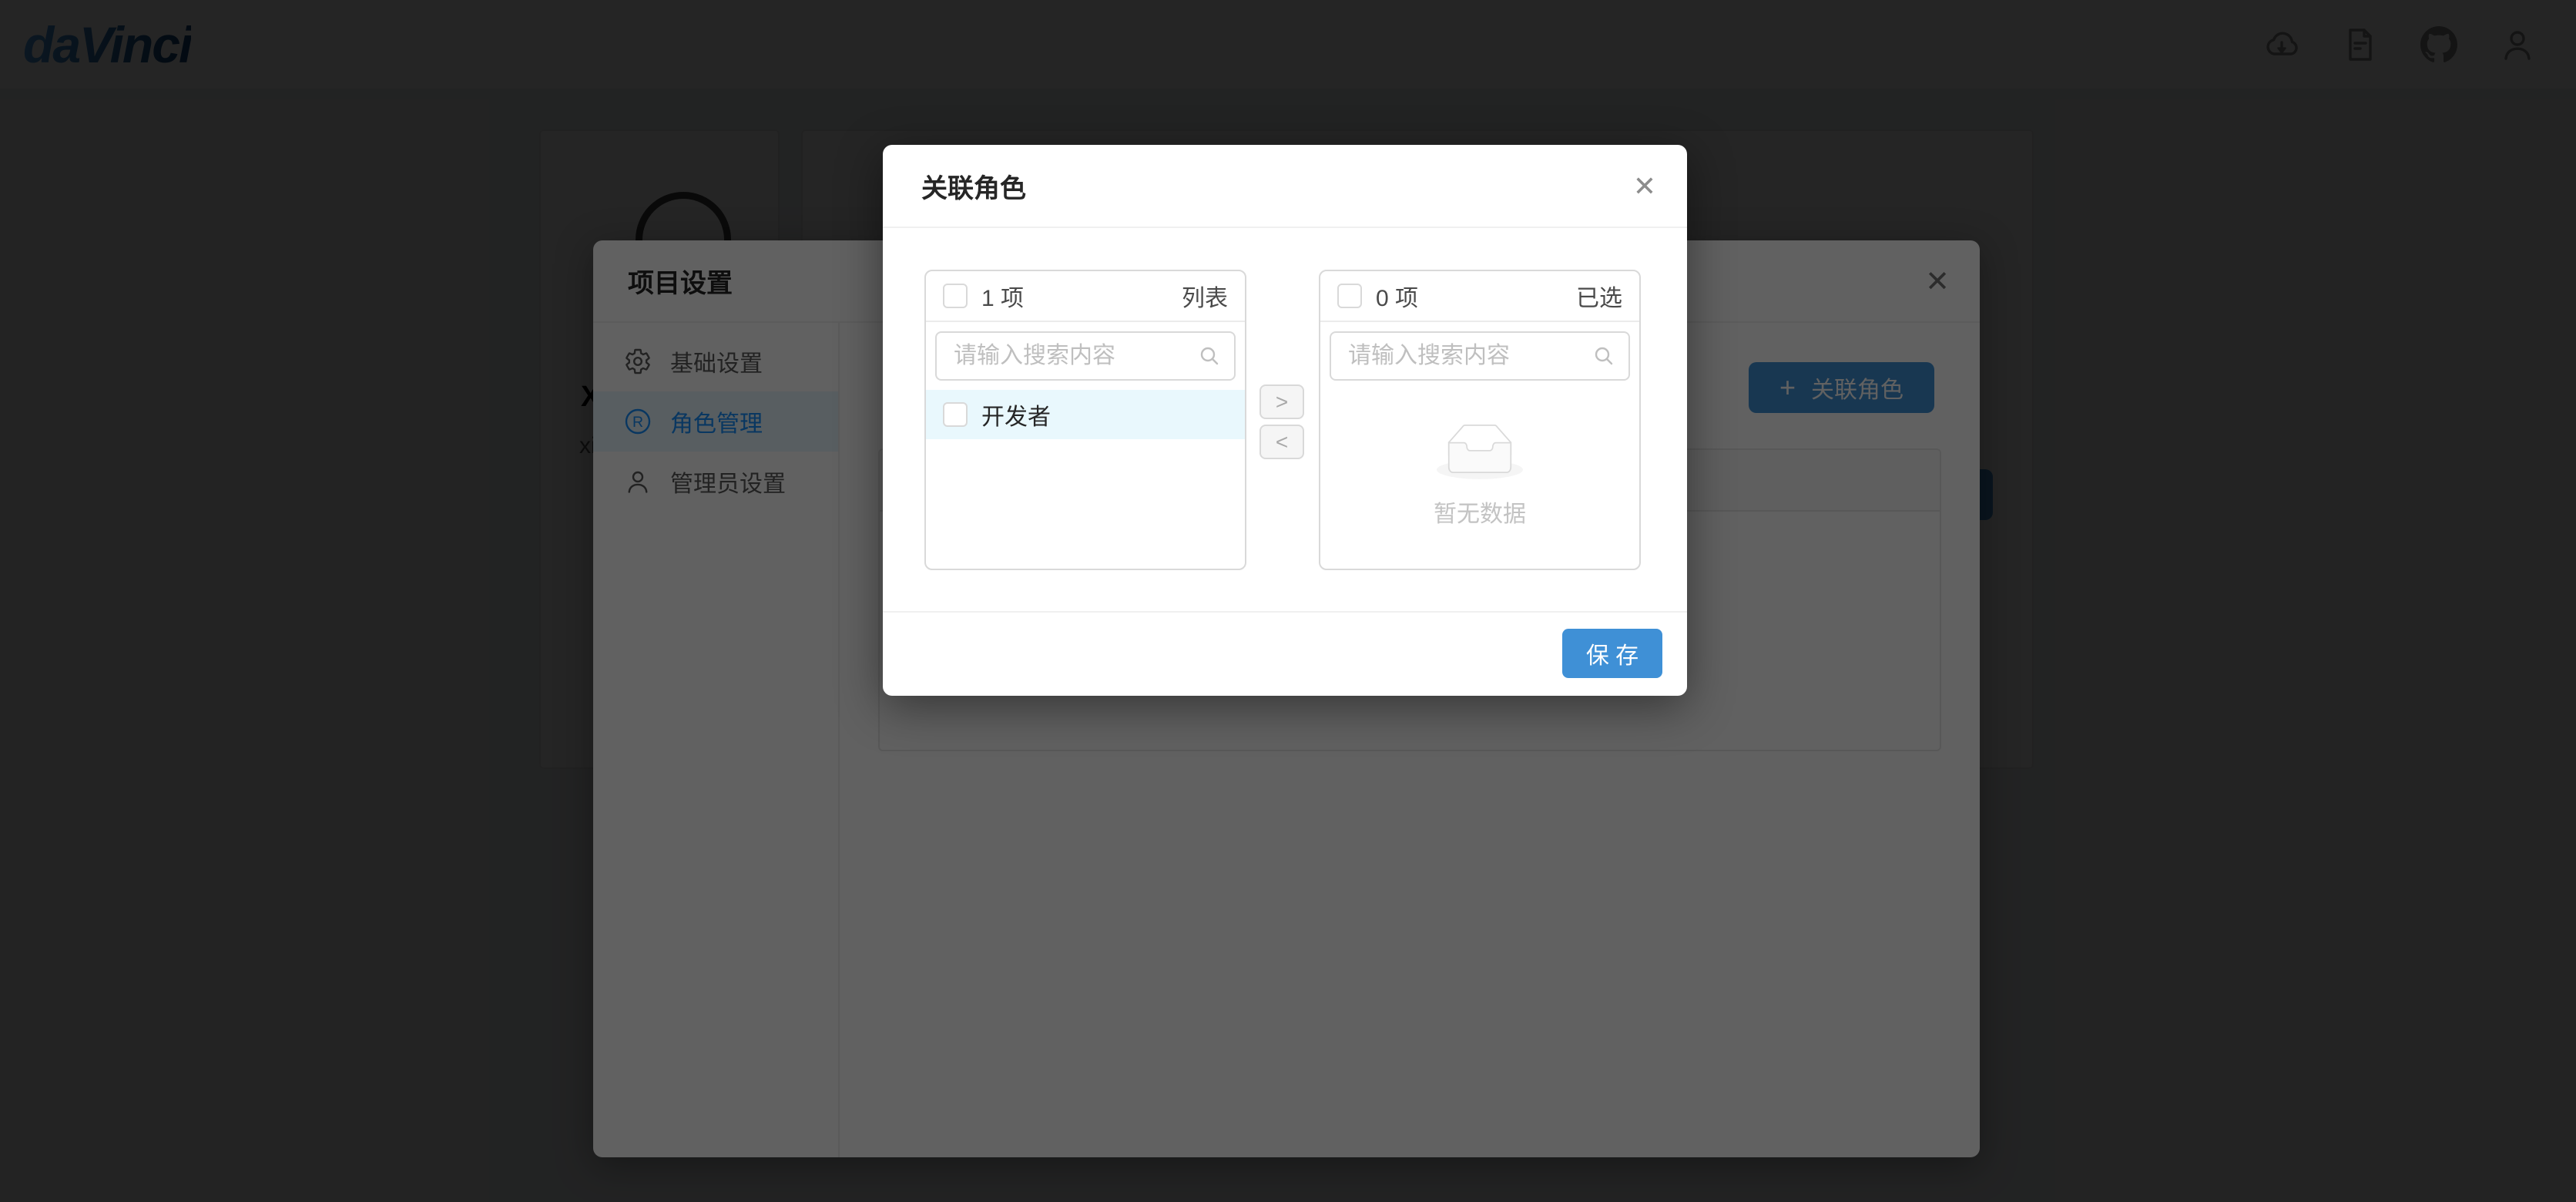 This screenshot has height=1202, width=2576. I want to click on empty-state: 暂无数据, so click(1479, 476).